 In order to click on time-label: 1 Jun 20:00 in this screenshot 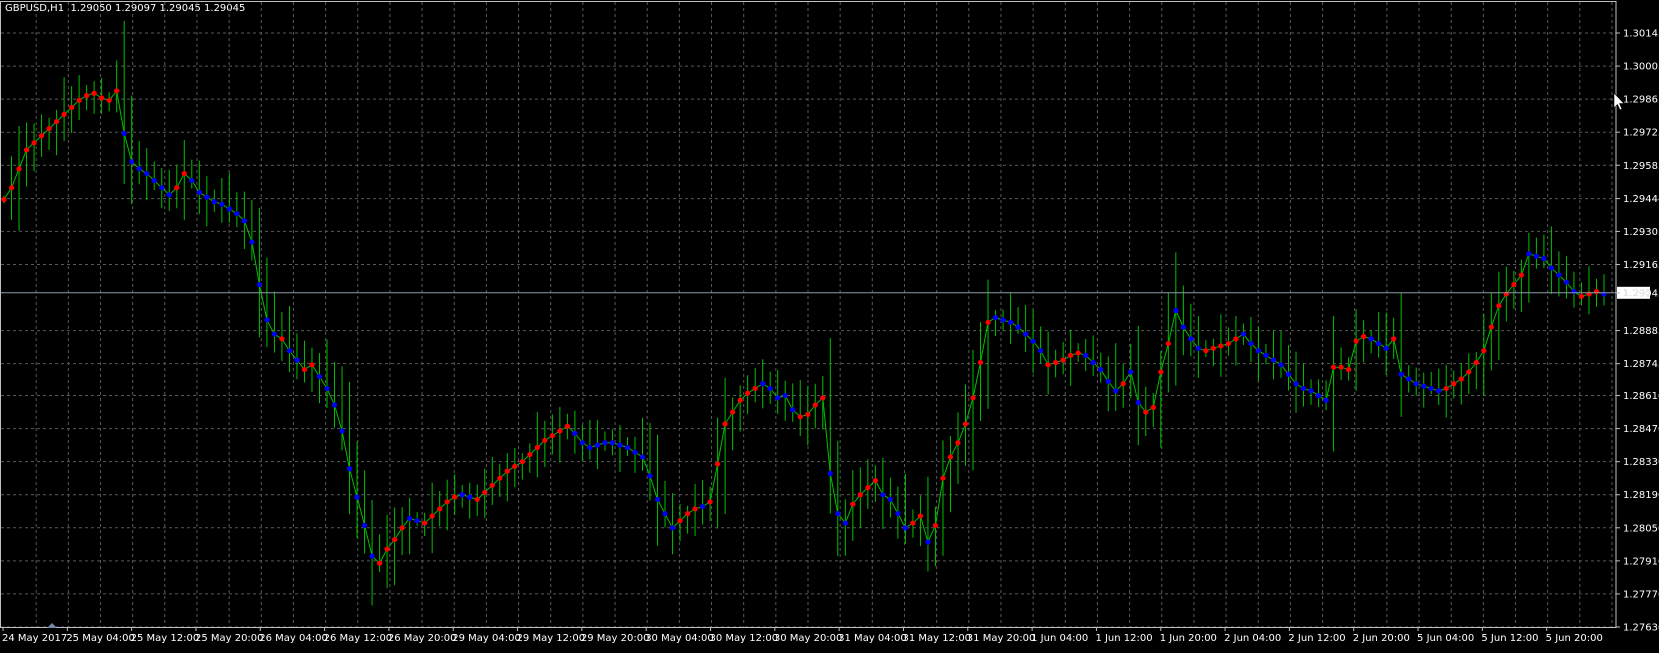, I will do `click(1188, 638)`.